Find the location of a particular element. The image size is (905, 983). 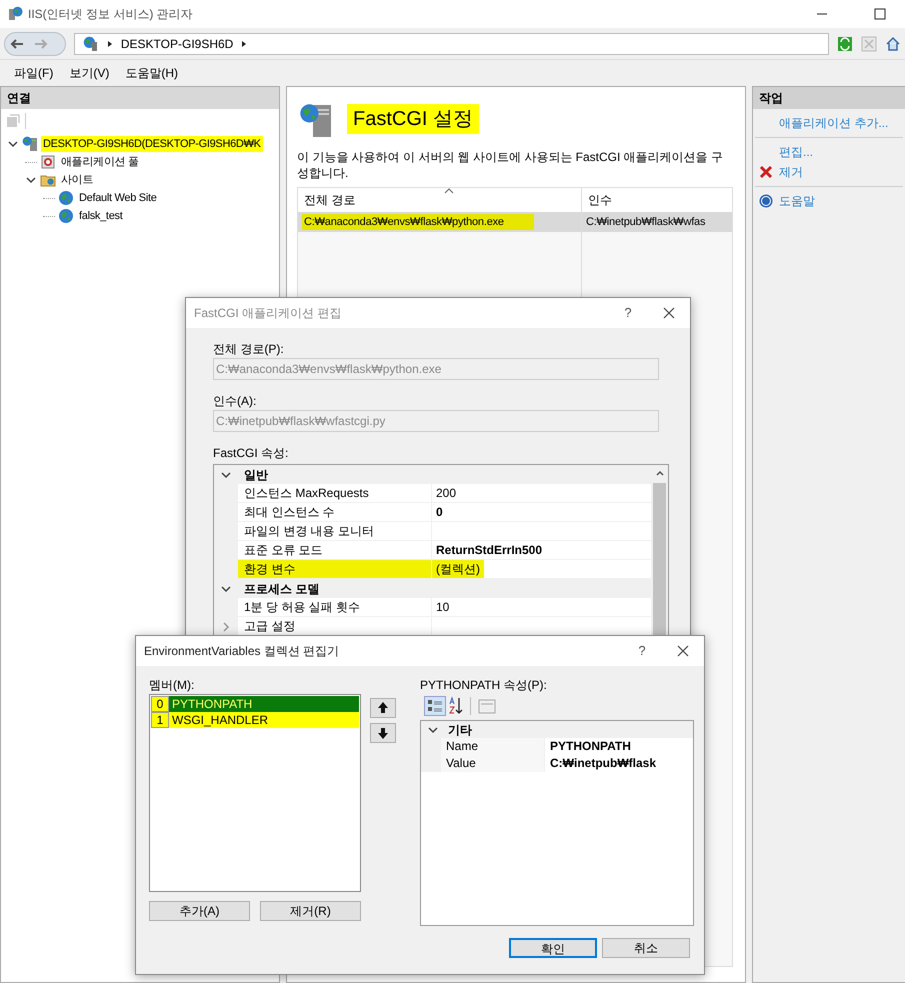

categorized-view-button is located at coordinates (435, 706).